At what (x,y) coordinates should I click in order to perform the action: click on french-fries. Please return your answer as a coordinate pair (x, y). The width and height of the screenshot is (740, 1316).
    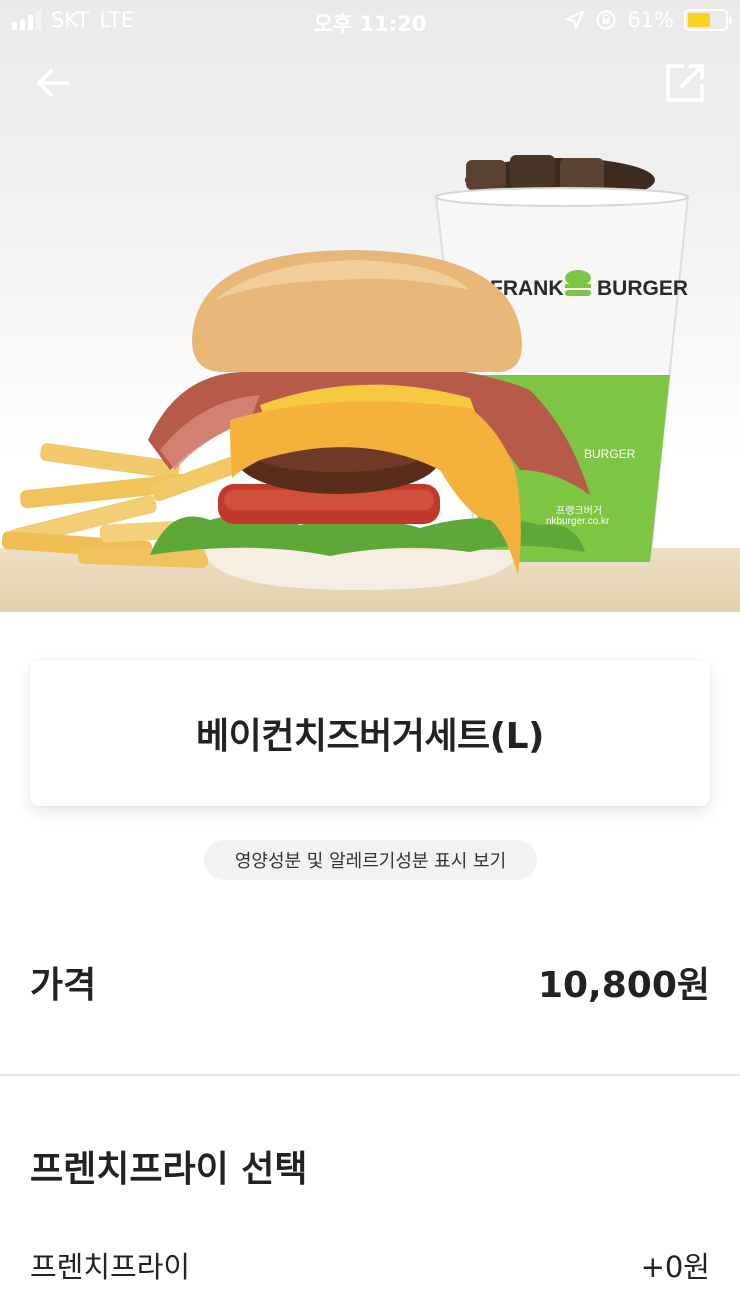
    Looking at the image, I should click on (120, 506).